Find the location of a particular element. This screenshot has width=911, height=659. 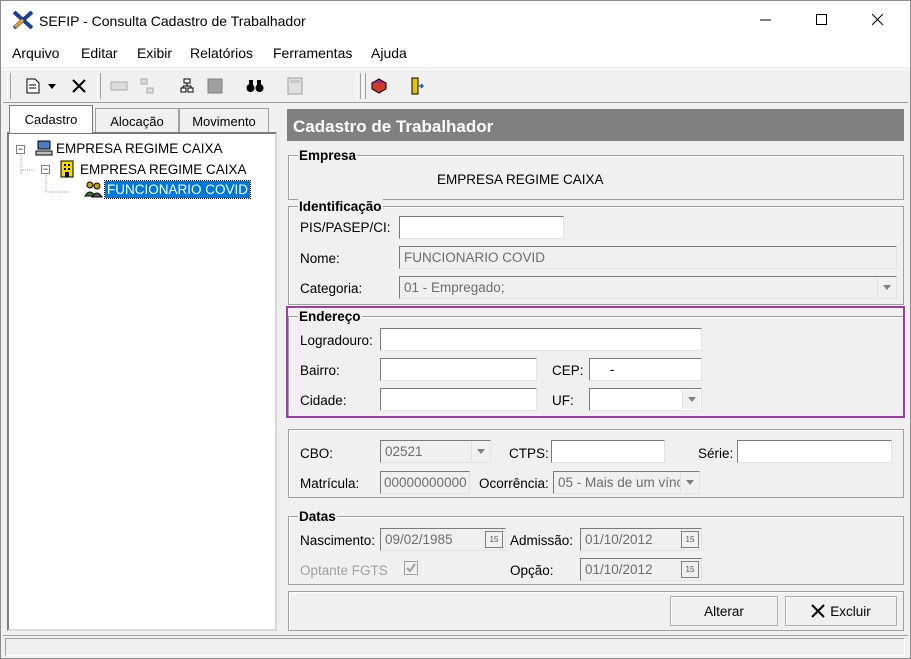

tree-button is located at coordinates (187, 86).